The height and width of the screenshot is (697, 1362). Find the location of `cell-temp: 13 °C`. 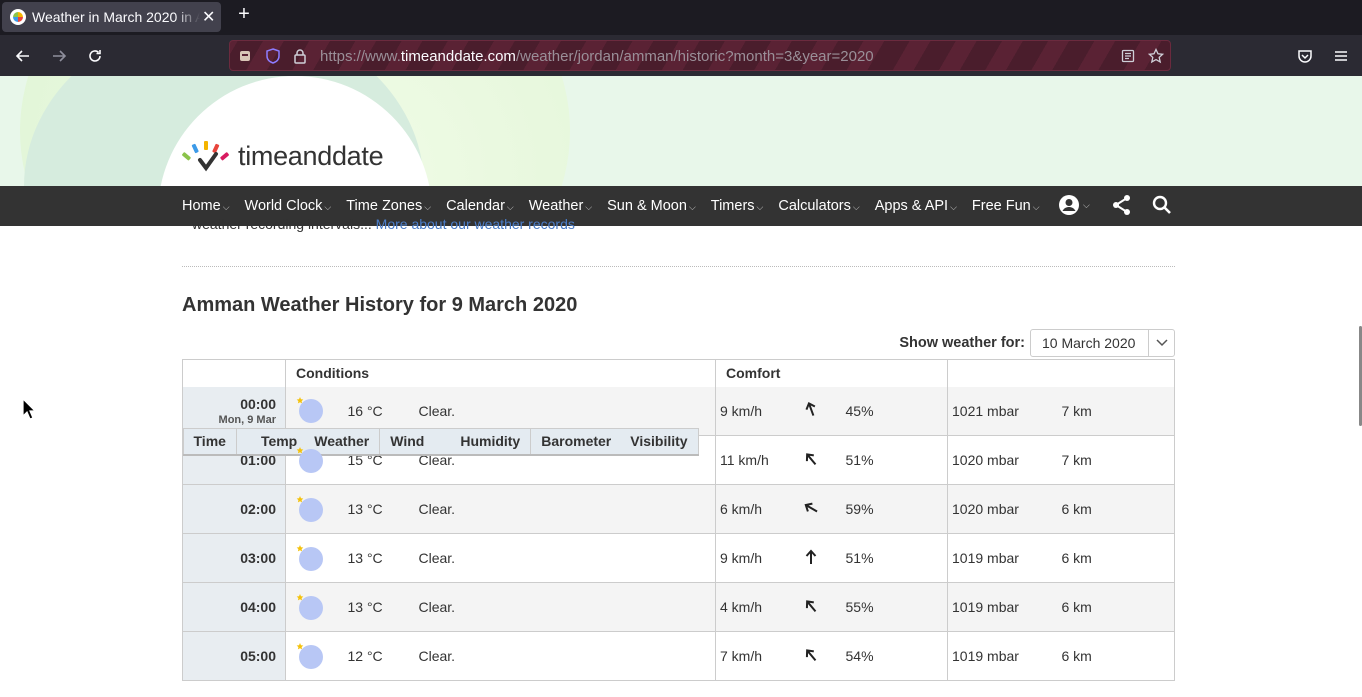

cell-temp: 13 °C is located at coordinates (382, 607).